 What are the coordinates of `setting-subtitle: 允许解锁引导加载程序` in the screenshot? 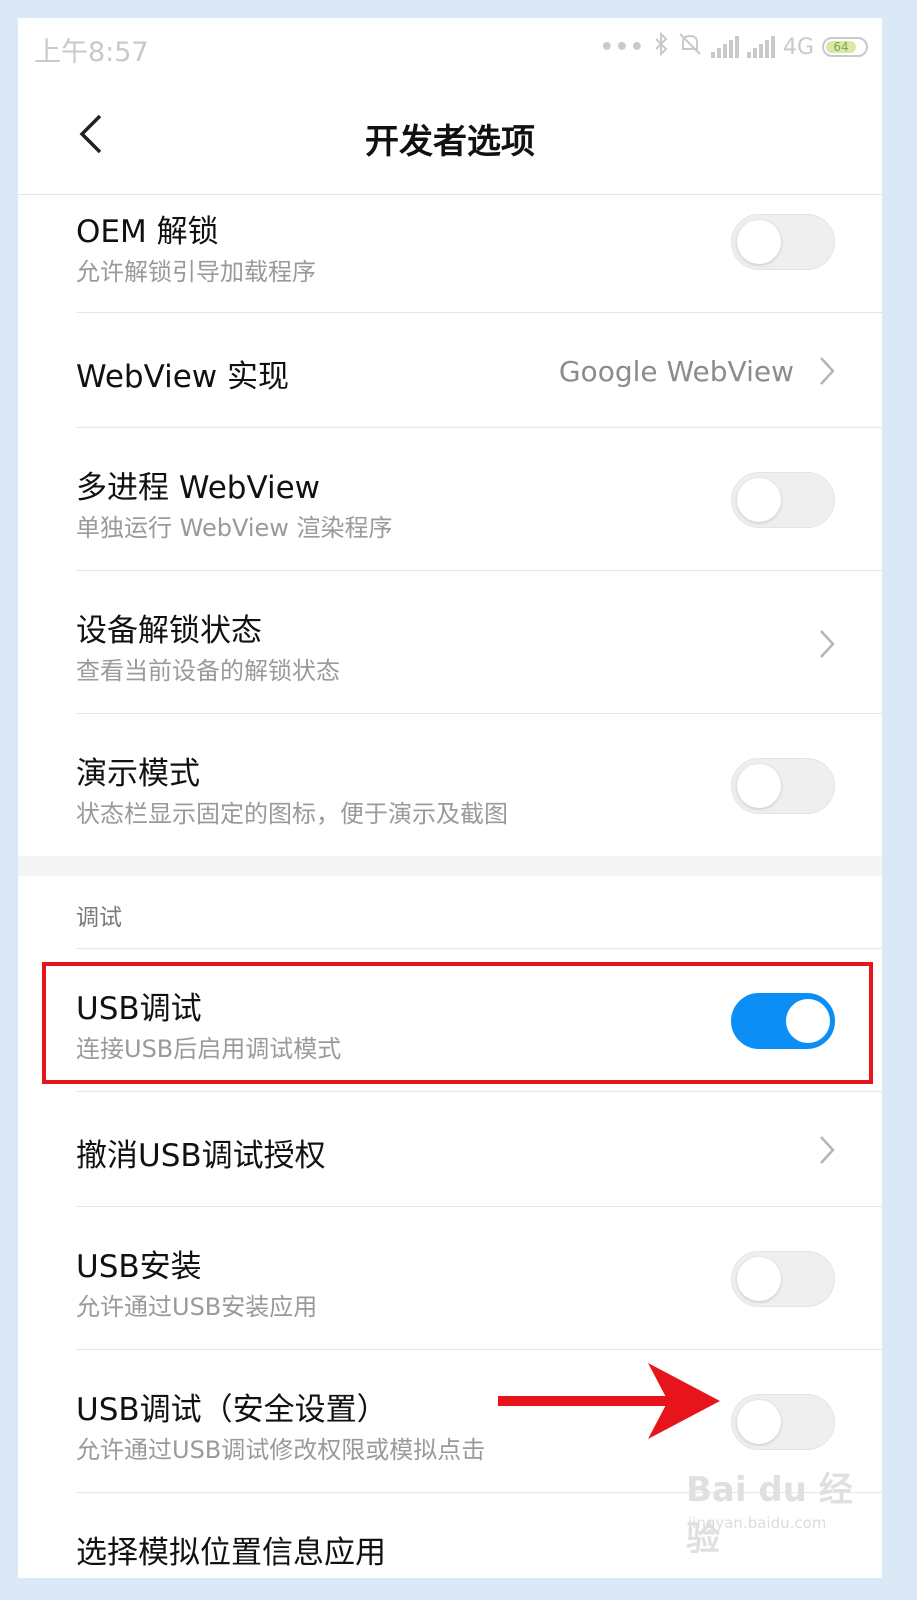 It's located at (196, 272).